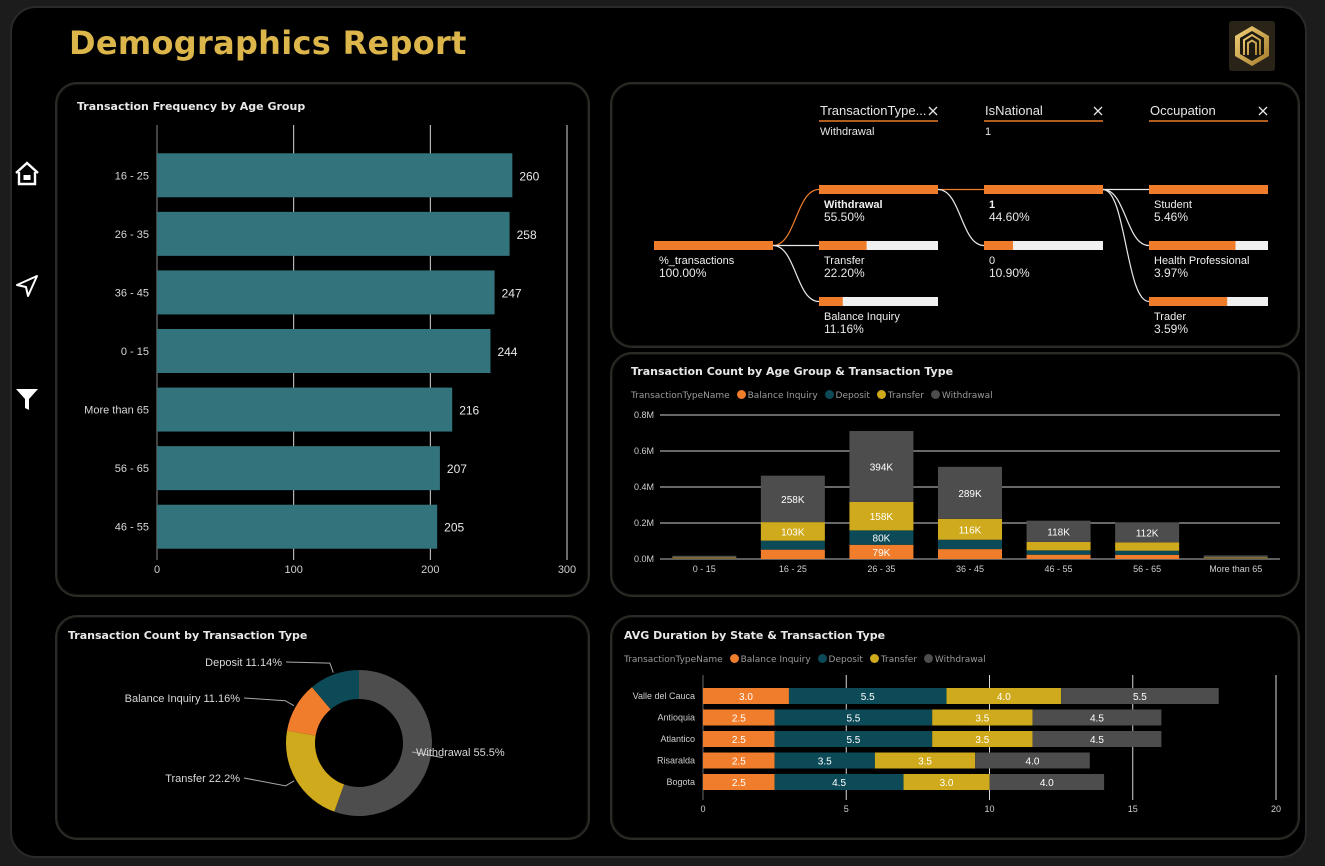 Image resolution: width=1325 pixels, height=866 pixels. I want to click on data-label: 112K, so click(1147, 533).